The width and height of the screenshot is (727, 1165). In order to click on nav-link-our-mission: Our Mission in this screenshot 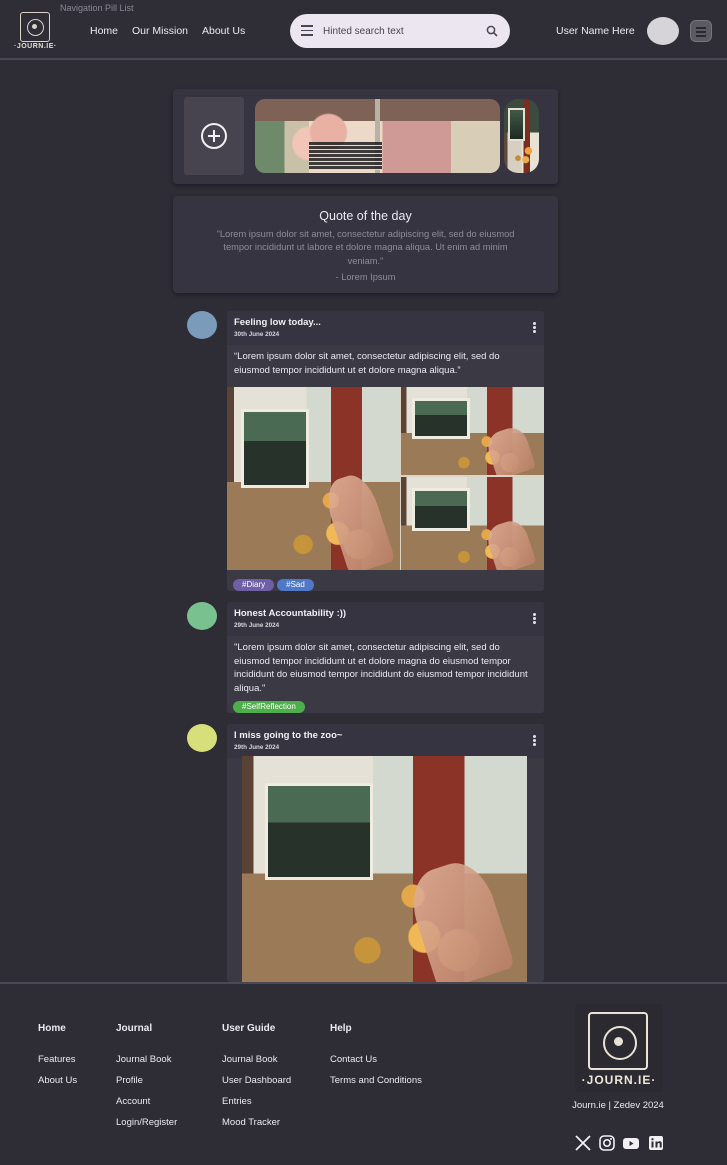, I will do `click(160, 31)`.